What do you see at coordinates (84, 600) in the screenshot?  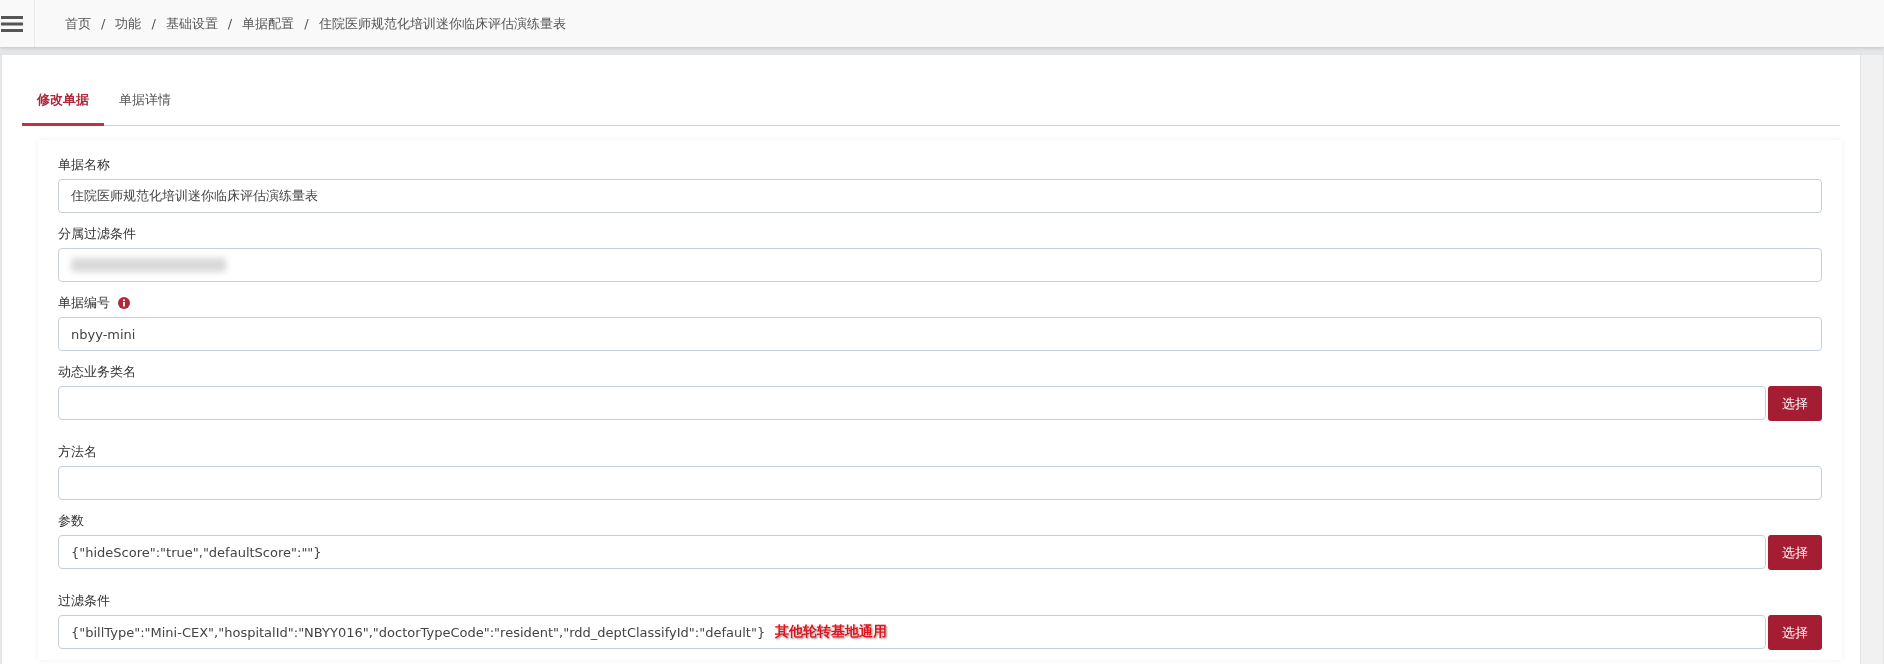 I see `field-label: 过滤条件` at bounding box center [84, 600].